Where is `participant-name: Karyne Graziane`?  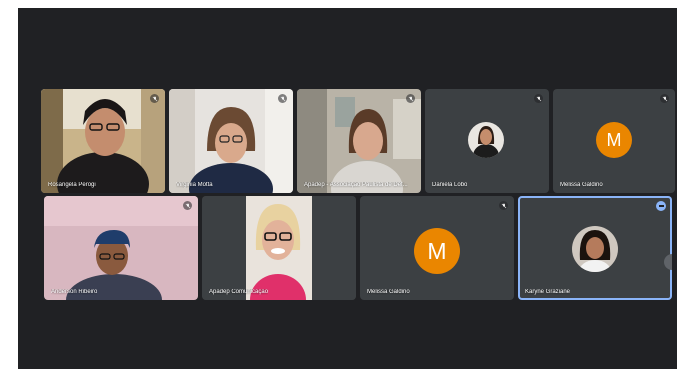
participant-name: Karyne Graziane is located at coordinates (548, 292).